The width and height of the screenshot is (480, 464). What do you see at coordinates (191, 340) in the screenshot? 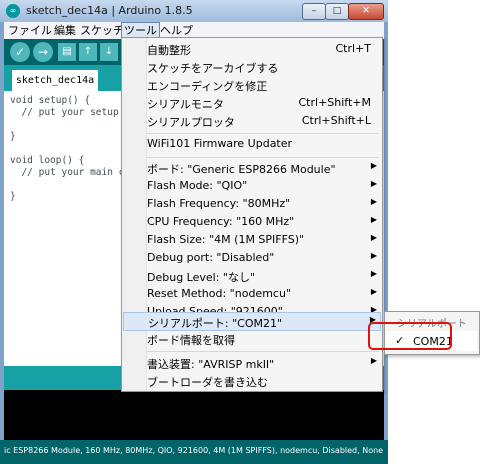
I see `menu-item-label: ボード情報を取得` at bounding box center [191, 340].